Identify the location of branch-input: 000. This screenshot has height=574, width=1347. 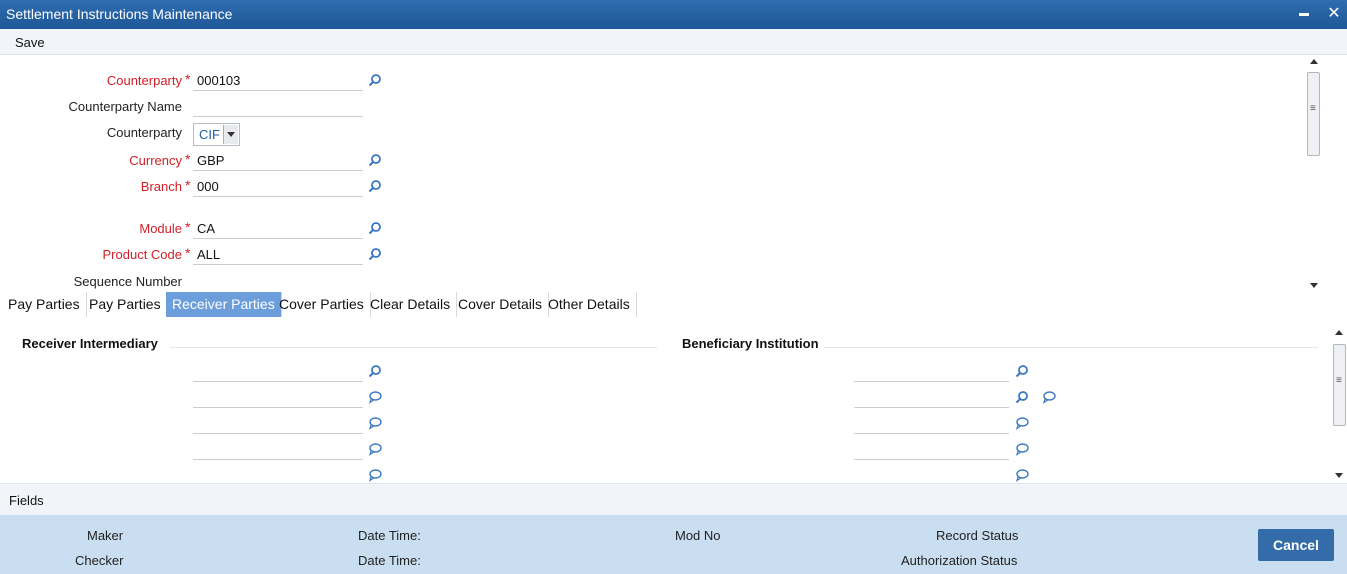
(278, 187).